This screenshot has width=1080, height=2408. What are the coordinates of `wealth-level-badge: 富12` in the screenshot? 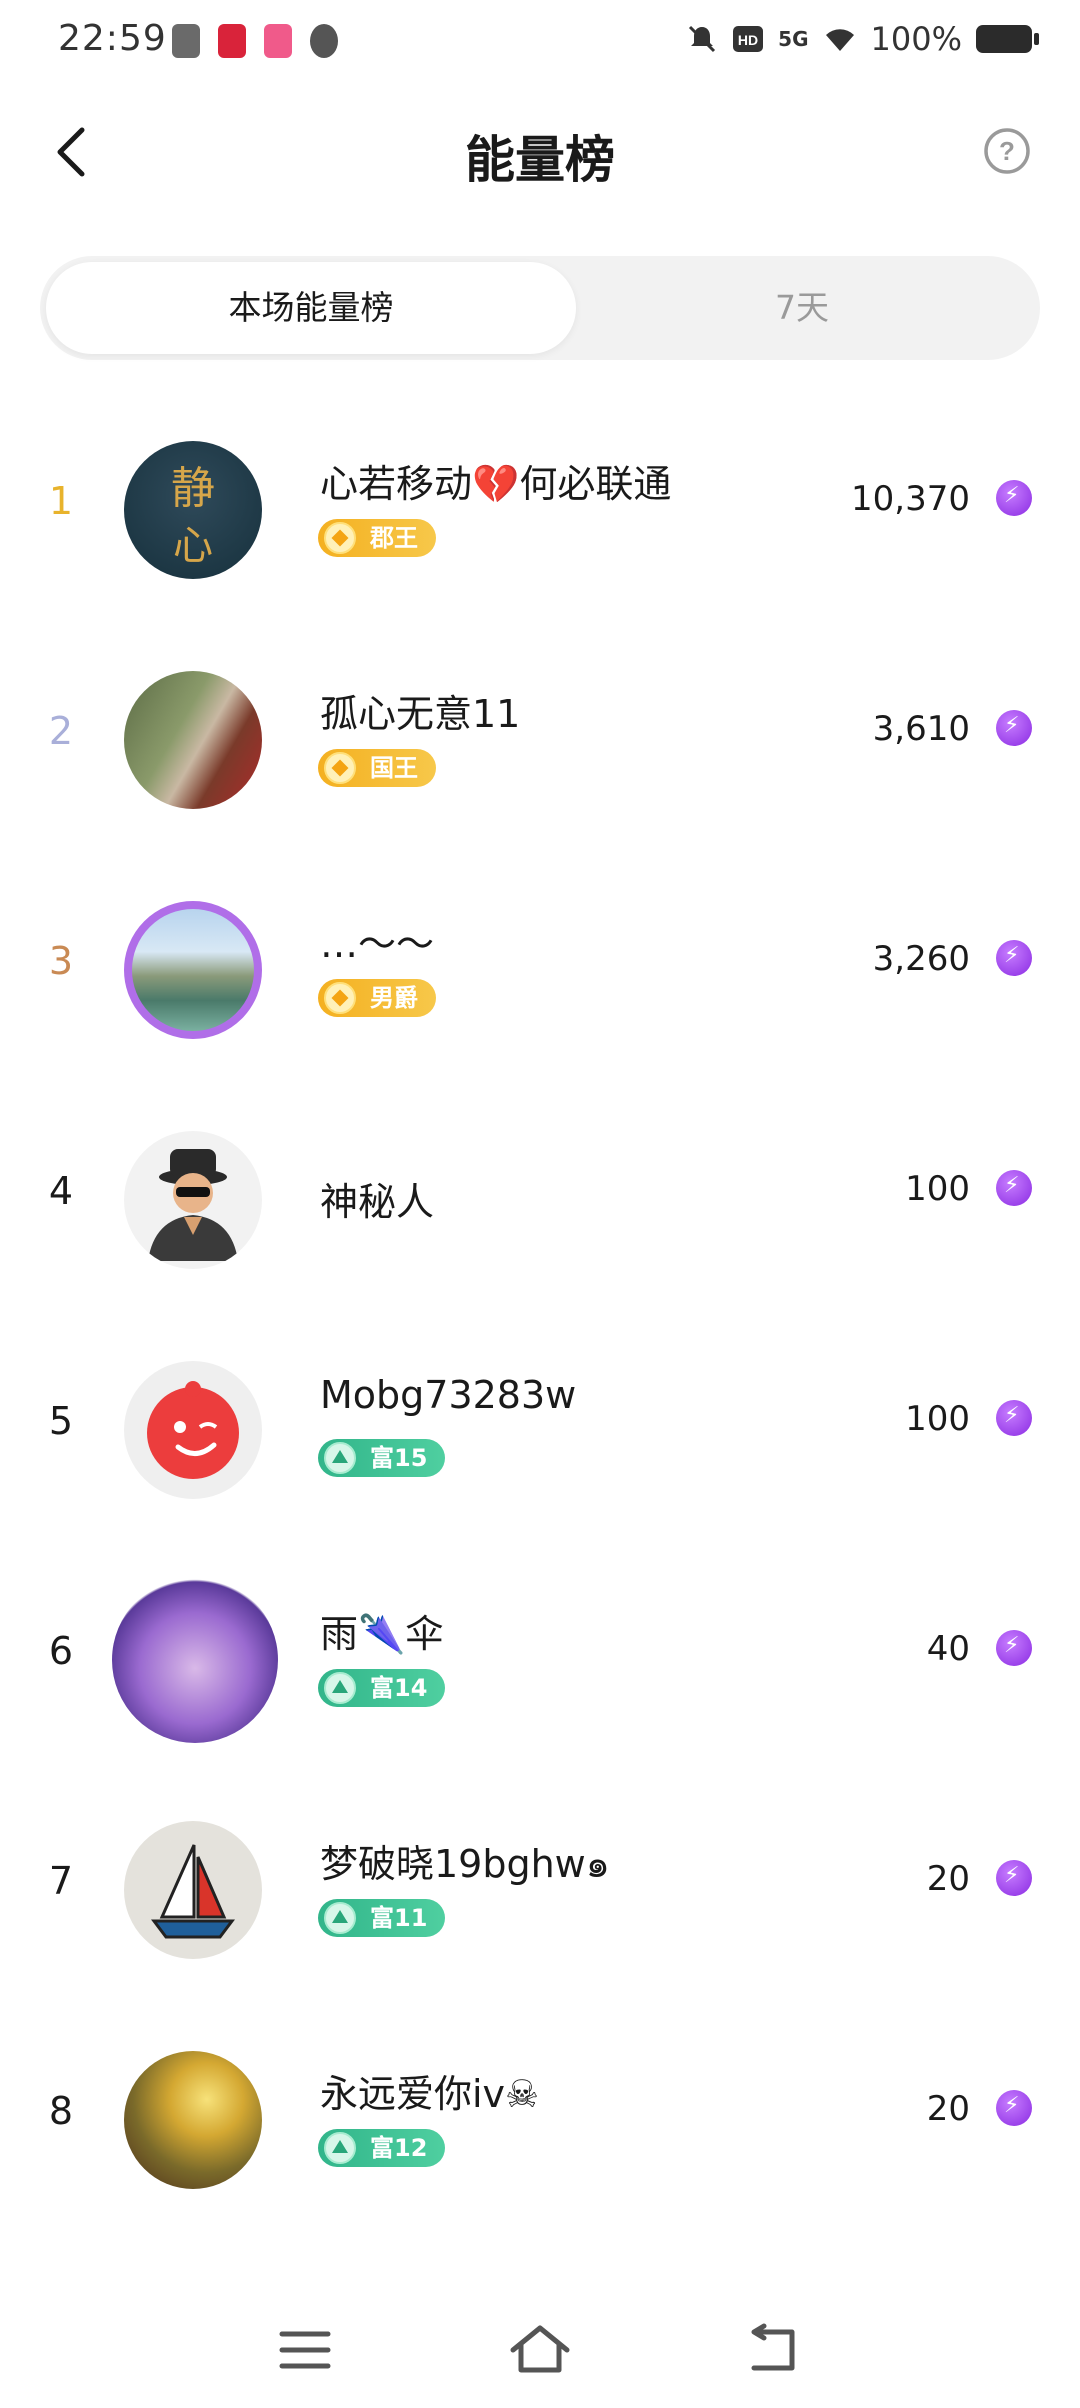 It's located at (382, 2148).